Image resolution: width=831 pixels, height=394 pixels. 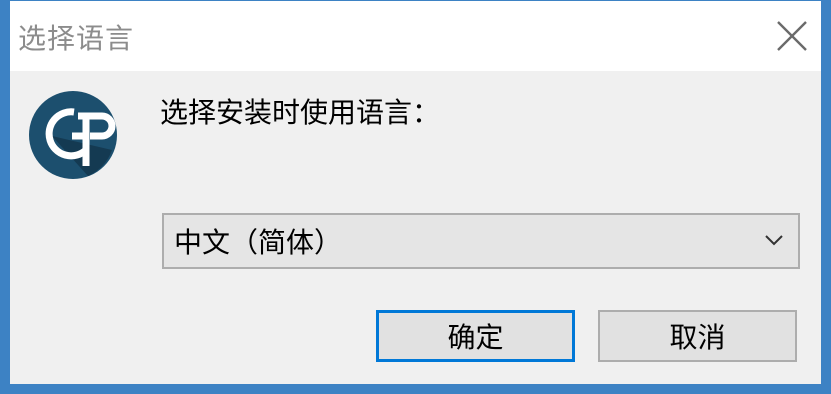 I want to click on ok-button: 确定, so click(x=475, y=336).